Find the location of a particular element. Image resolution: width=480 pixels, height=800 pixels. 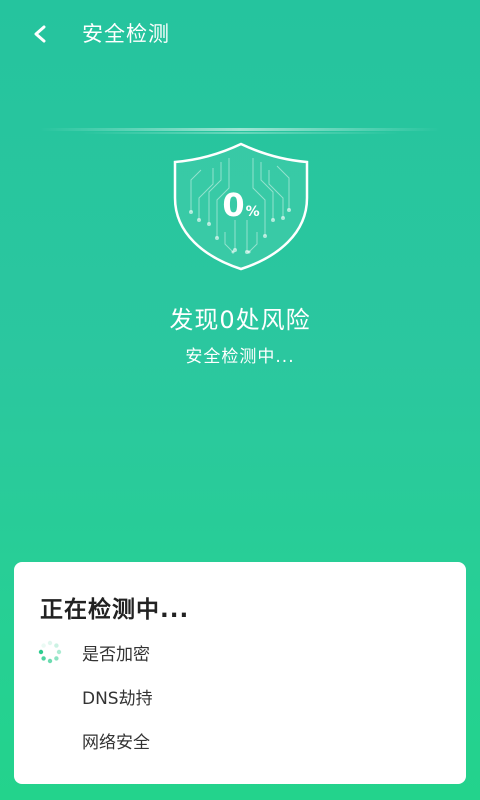

page-title: 安全检测 is located at coordinates (126, 34).